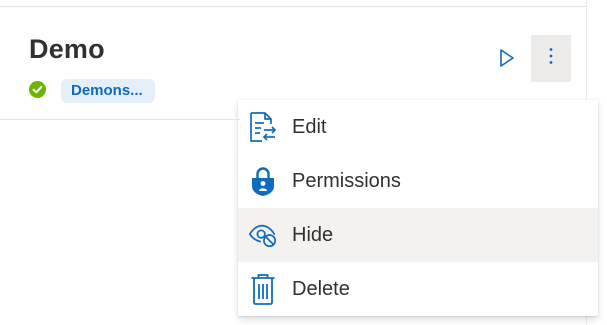 This screenshot has height=325, width=607. Describe the element at coordinates (263, 235) in the screenshot. I see `hide-eye-icon` at that location.